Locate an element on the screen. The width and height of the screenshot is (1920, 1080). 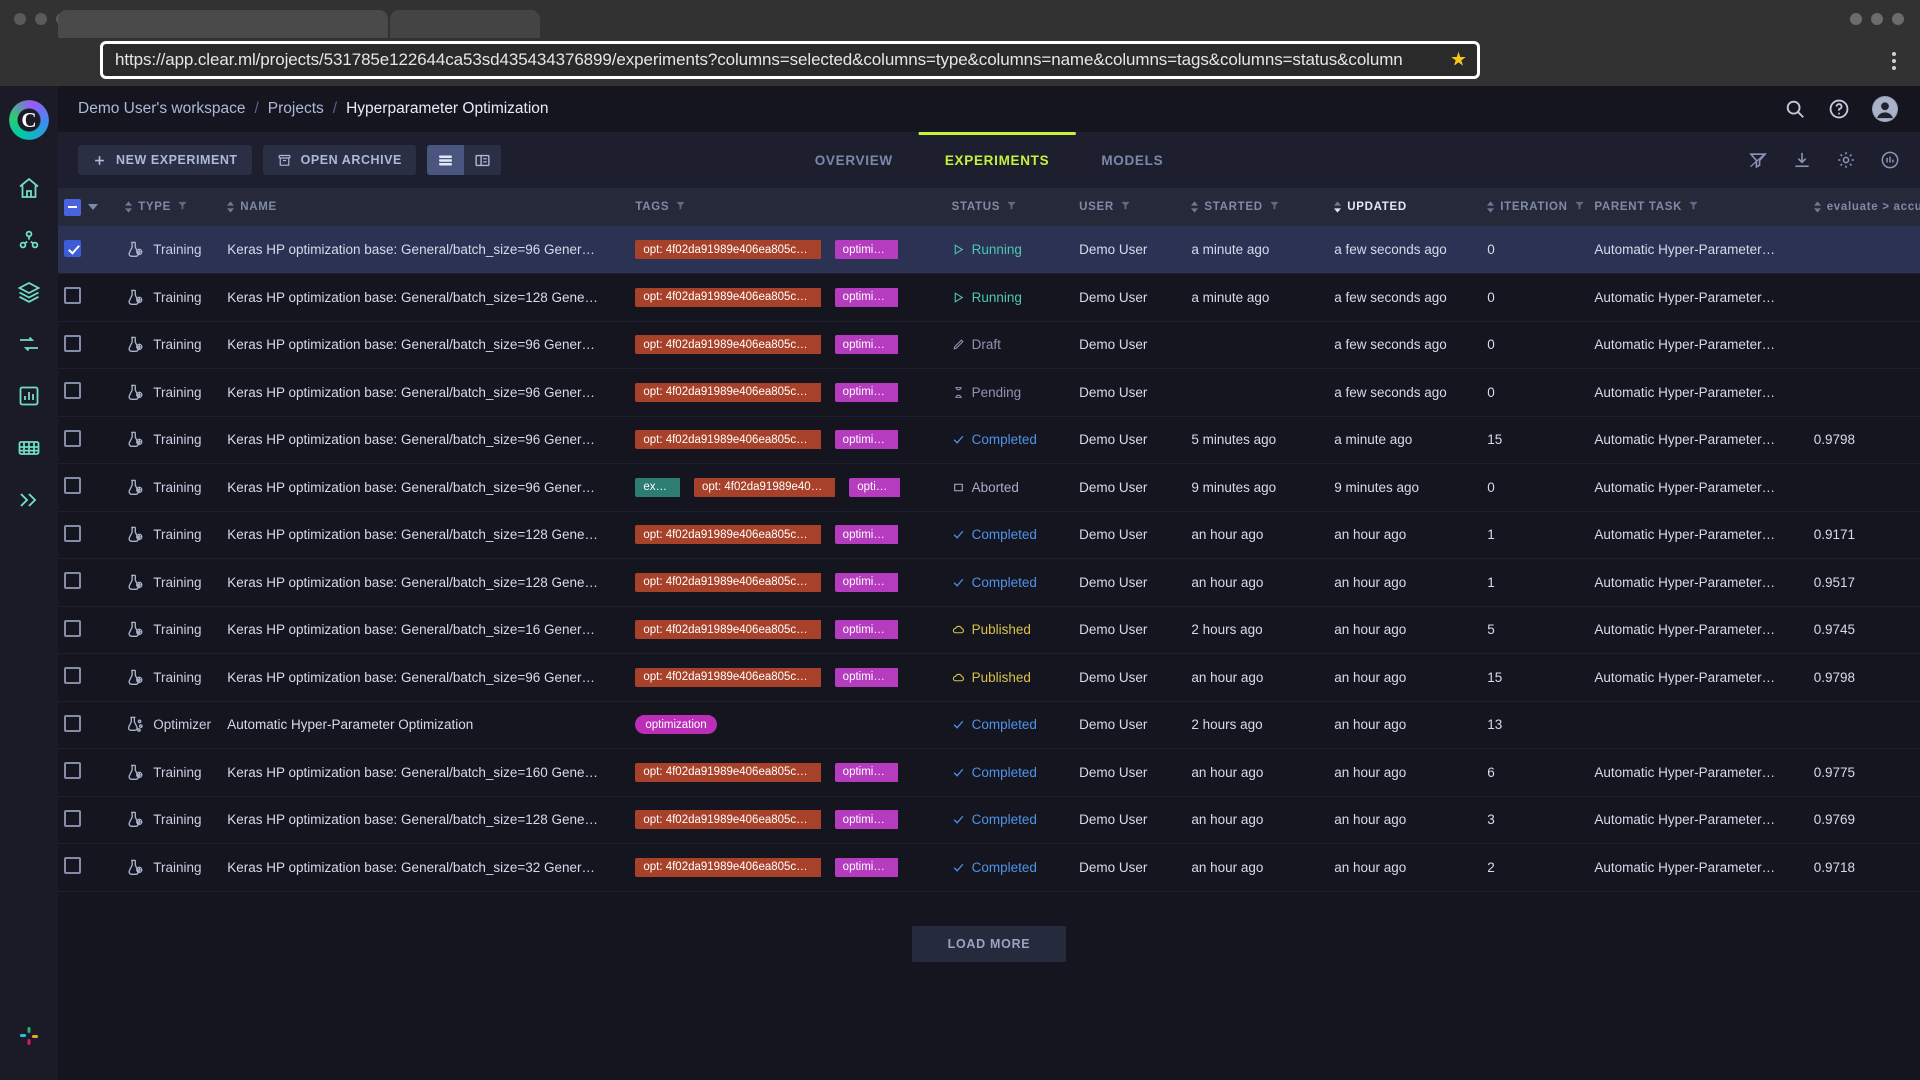
clearml-logo: C is located at coordinates (29, 120).